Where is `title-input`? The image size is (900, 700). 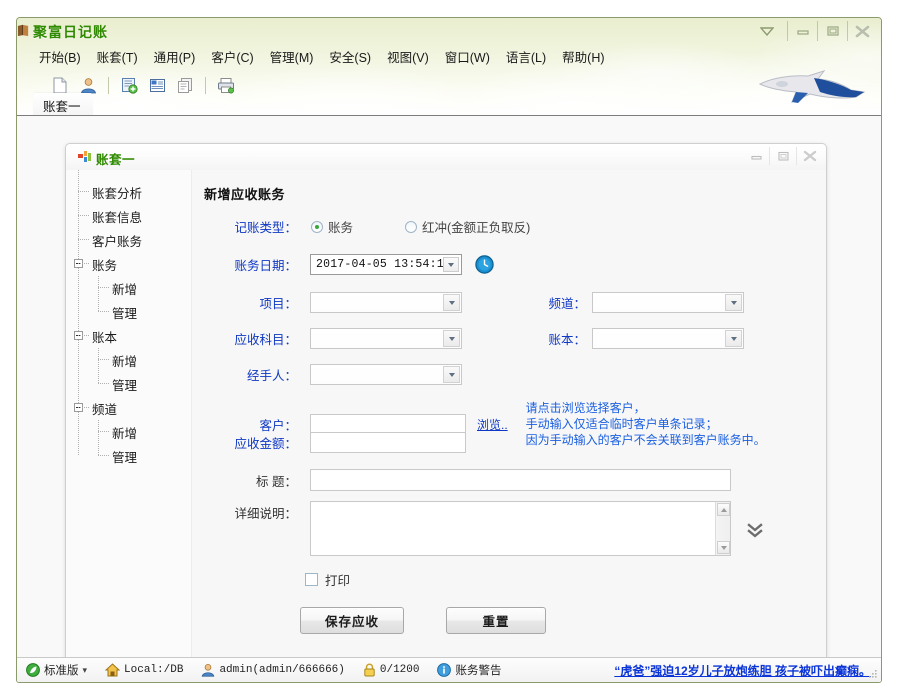 title-input is located at coordinates (524, 480).